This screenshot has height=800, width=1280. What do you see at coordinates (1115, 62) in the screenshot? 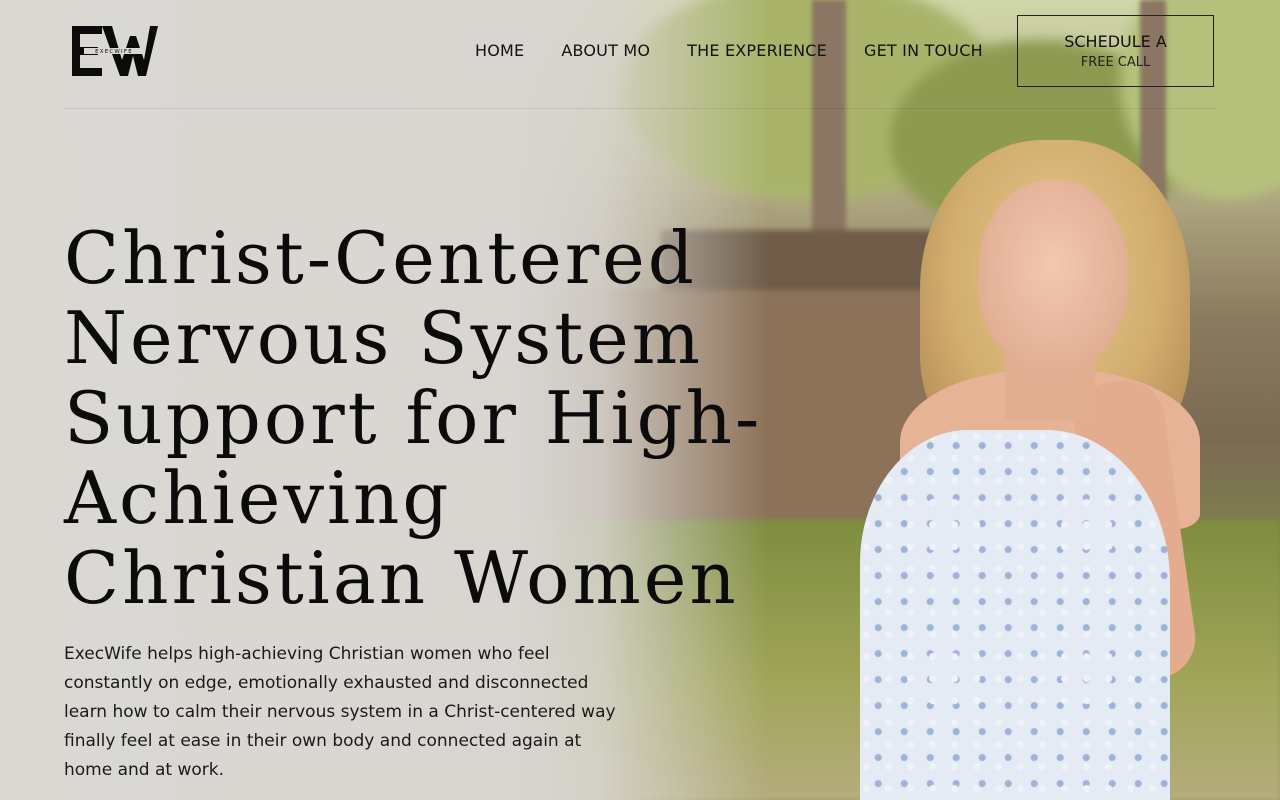
I see `cta-line-2: FREE CALL` at bounding box center [1115, 62].